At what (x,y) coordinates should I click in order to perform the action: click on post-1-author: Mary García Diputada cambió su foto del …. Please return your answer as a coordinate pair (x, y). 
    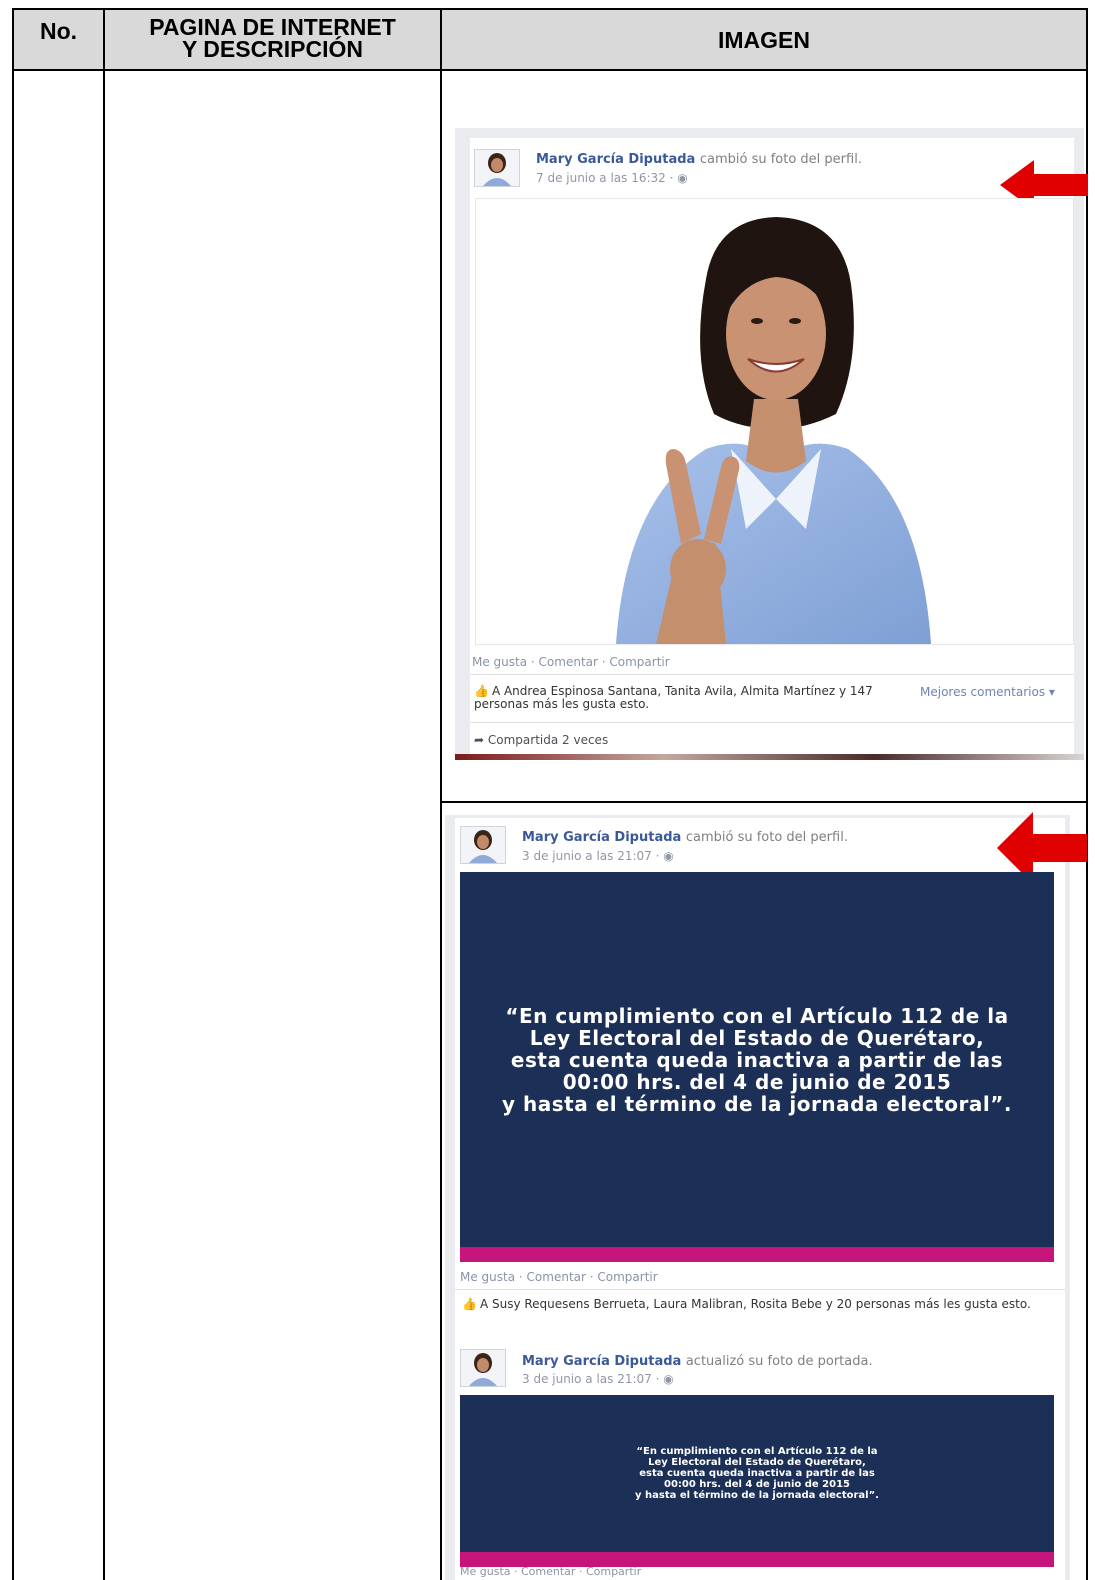
    Looking at the image, I should click on (699, 159).